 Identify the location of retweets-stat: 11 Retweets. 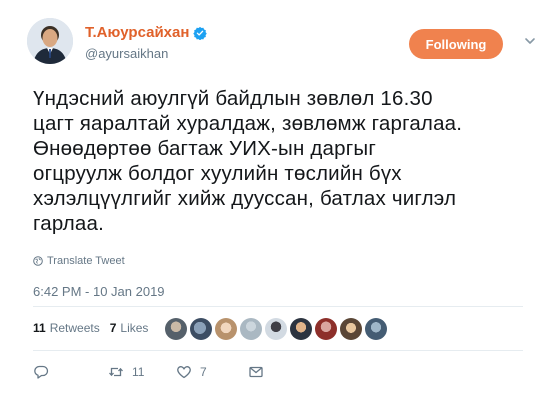
(66, 328).